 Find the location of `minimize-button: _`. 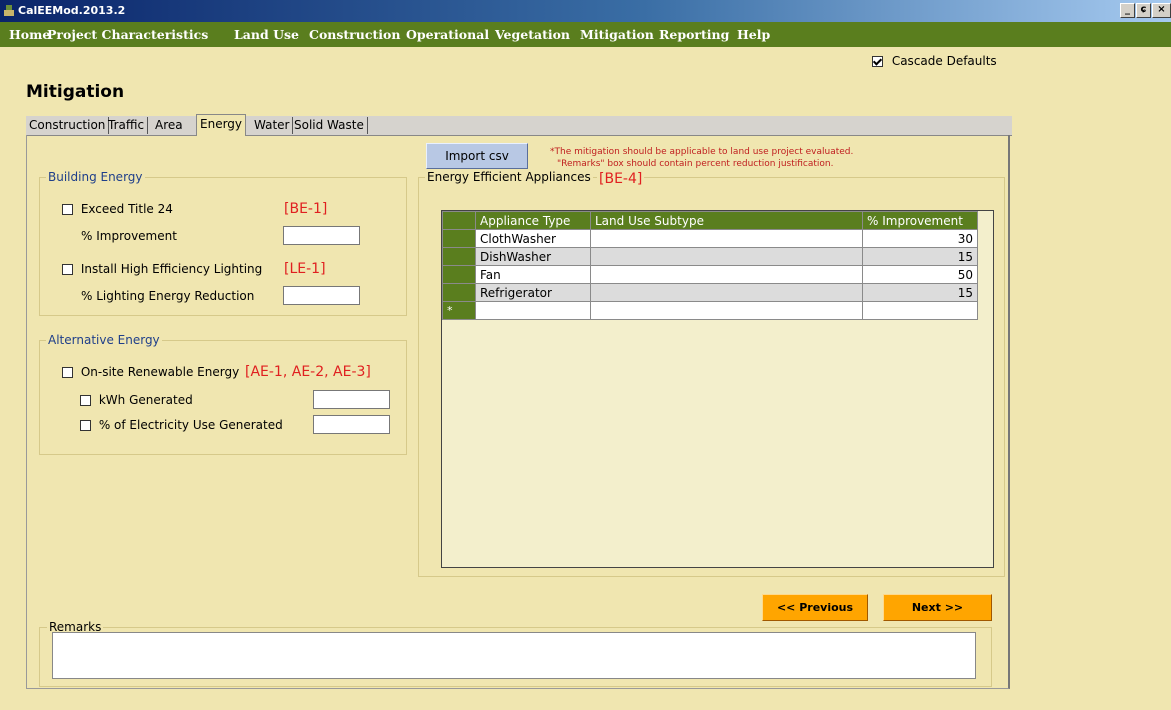

minimize-button: _ is located at coordinates (1127, 10).